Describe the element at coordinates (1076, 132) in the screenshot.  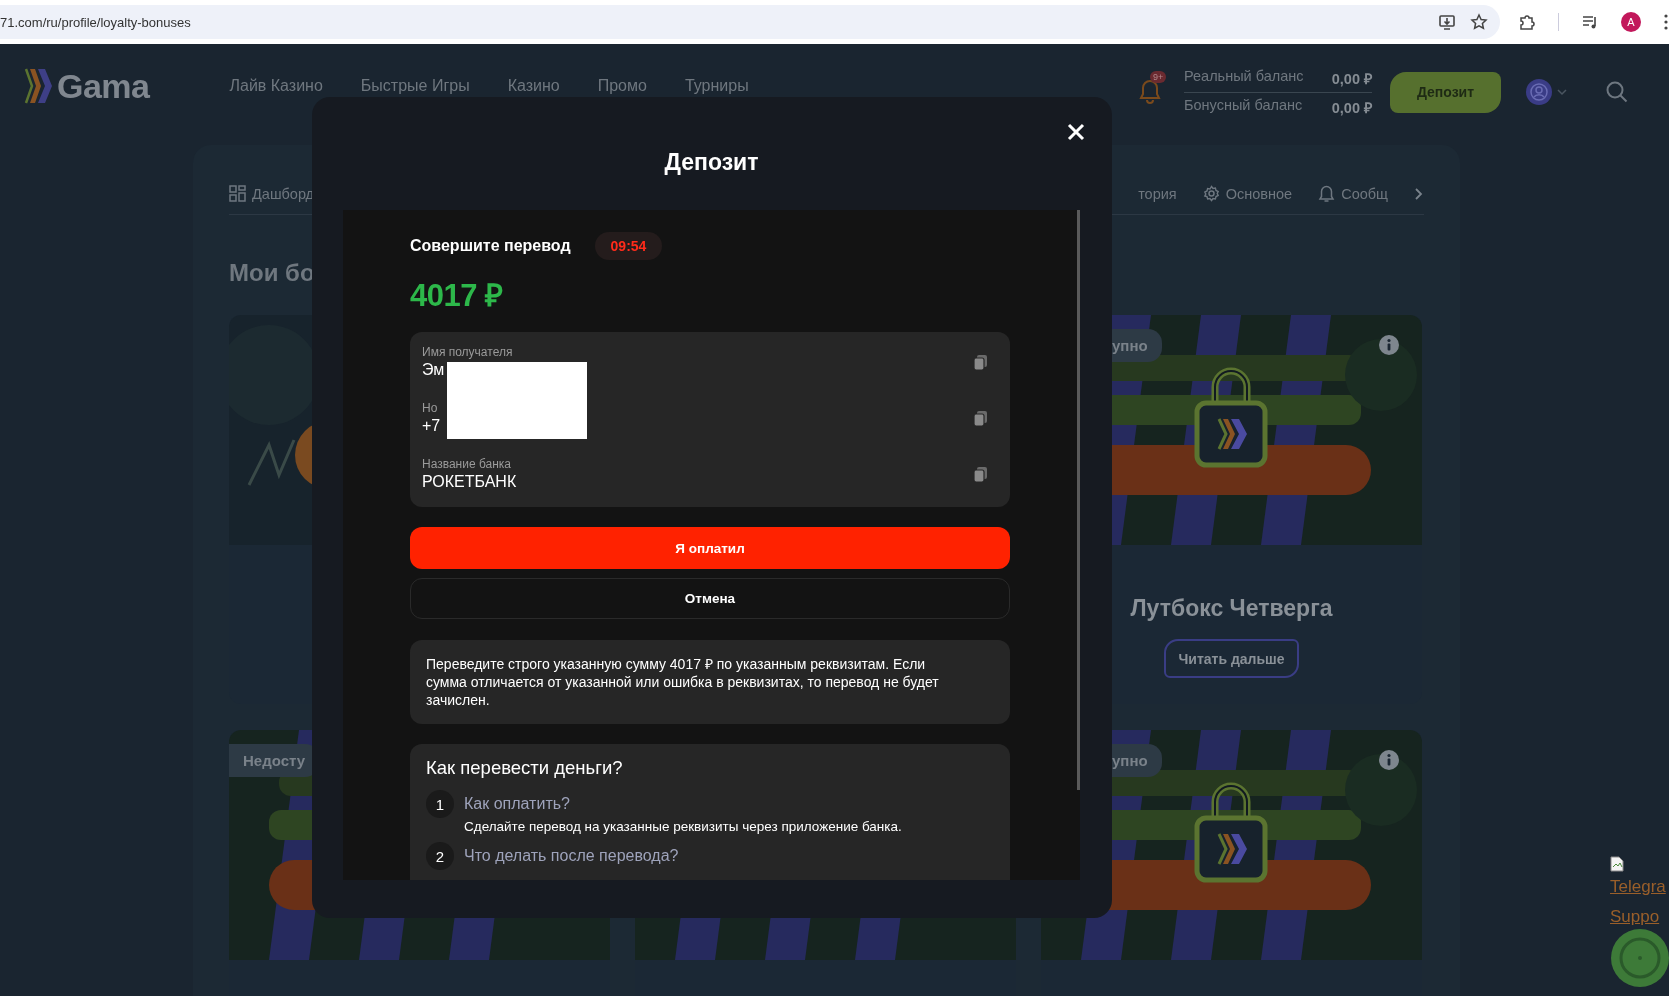
I see `close-icon` at that location.